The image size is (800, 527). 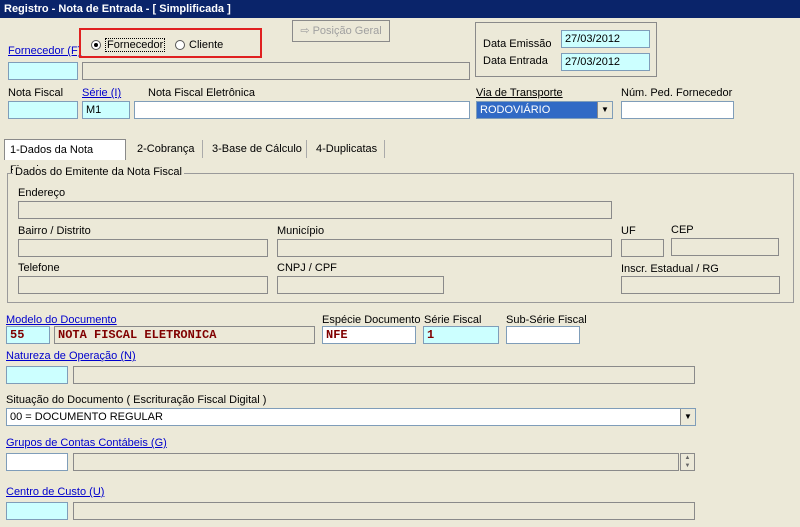 I want to click on fornecedor-link: Fornecedor (F), so click(x=44, y=51).